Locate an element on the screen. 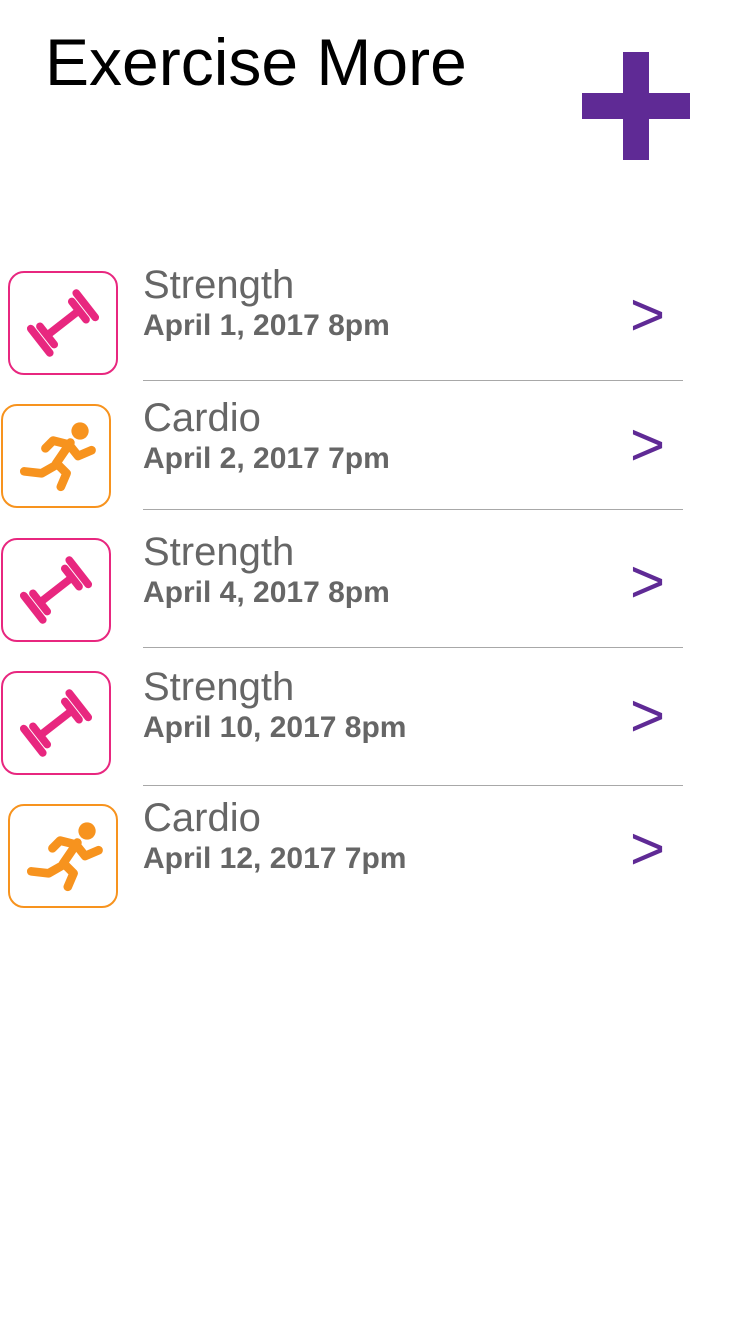 This screenshot has height=1334, width=750. list-item-workout: Strength April 4, 2017 8pm > is located at coordinates (375, 594).